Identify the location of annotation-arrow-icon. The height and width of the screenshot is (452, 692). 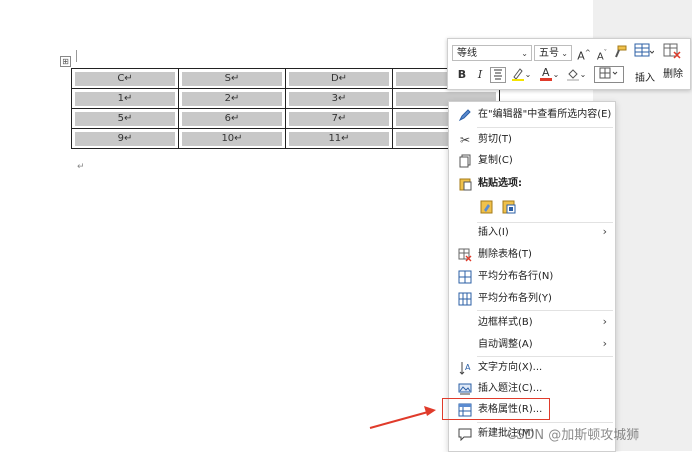
(402, 417).